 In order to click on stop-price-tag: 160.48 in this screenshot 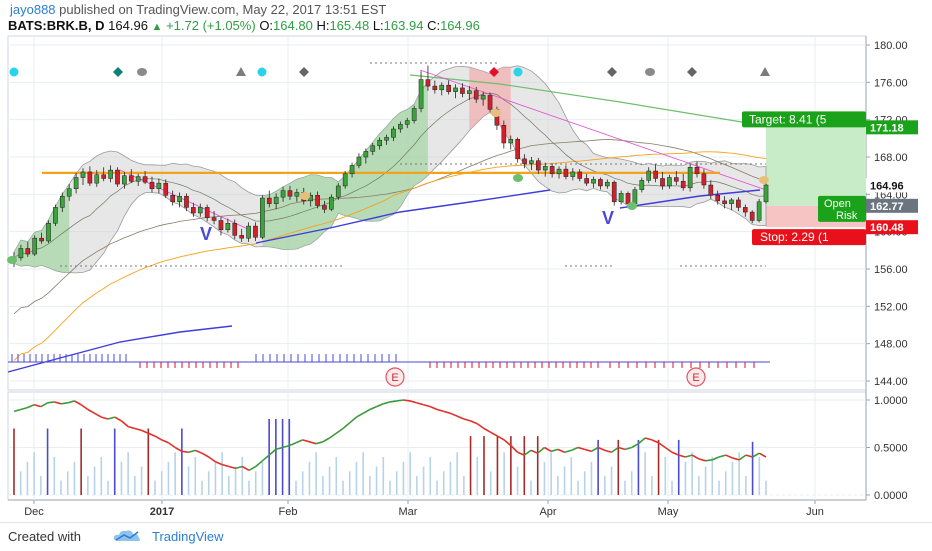, I will do `click(887, 228)`.